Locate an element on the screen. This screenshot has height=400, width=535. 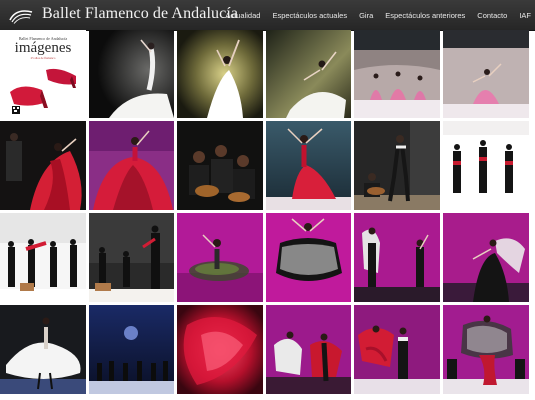
nav-espectaculos-anteriores: Espectáculos anteriores is located at coordinates (425, 15).